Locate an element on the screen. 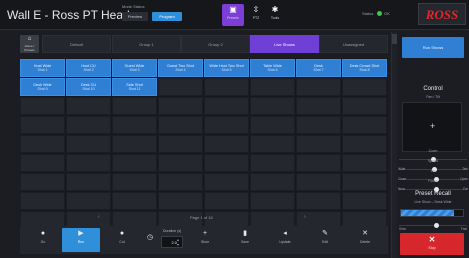  preset-cell: Guest Wide Shot 3 is located at coordinates (134, 68).